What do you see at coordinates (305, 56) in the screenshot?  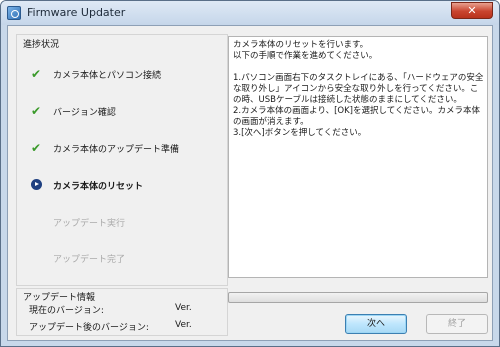 I see `instruction-line: 以下の手順で作業を進めてください。` at bounding box center [305, 56].